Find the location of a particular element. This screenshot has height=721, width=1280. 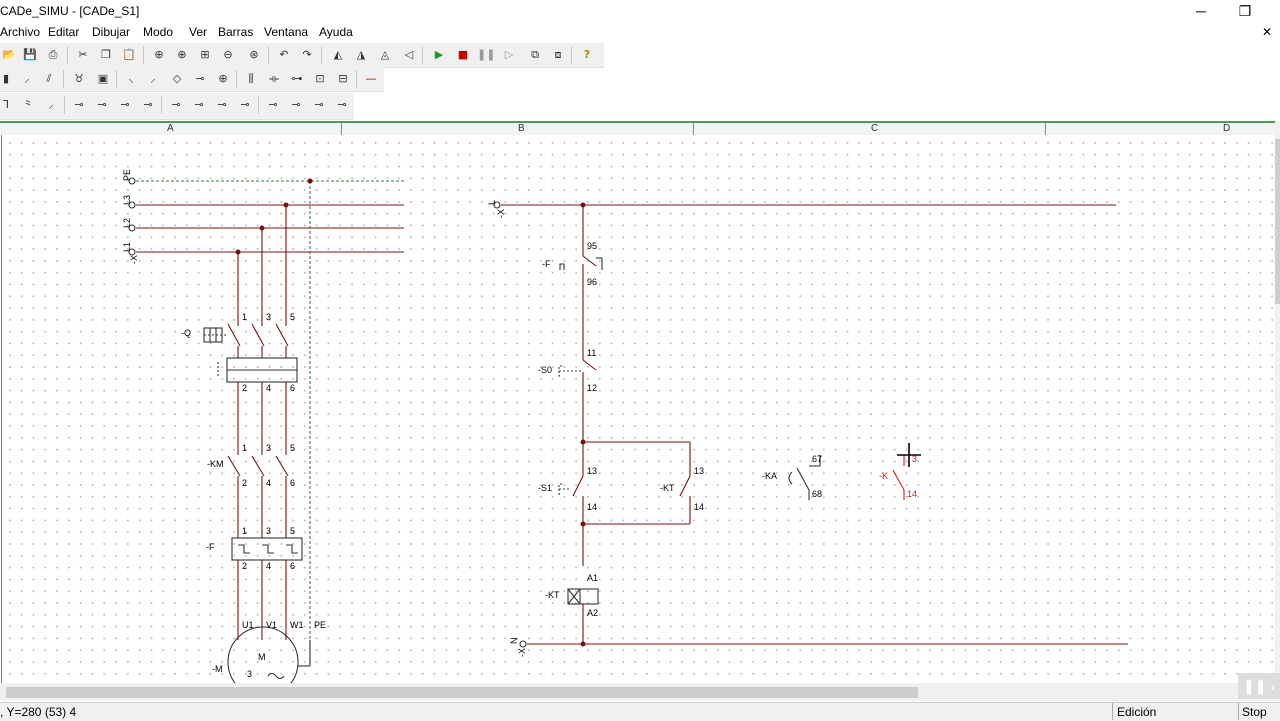

s1-term-13: 13 is located at coordinates (592, 471).